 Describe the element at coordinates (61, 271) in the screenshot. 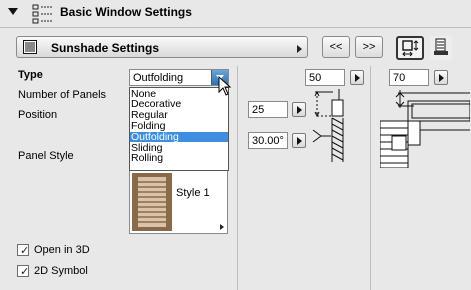

I see `2d-symbol-label: 2D Symbol` at that location.